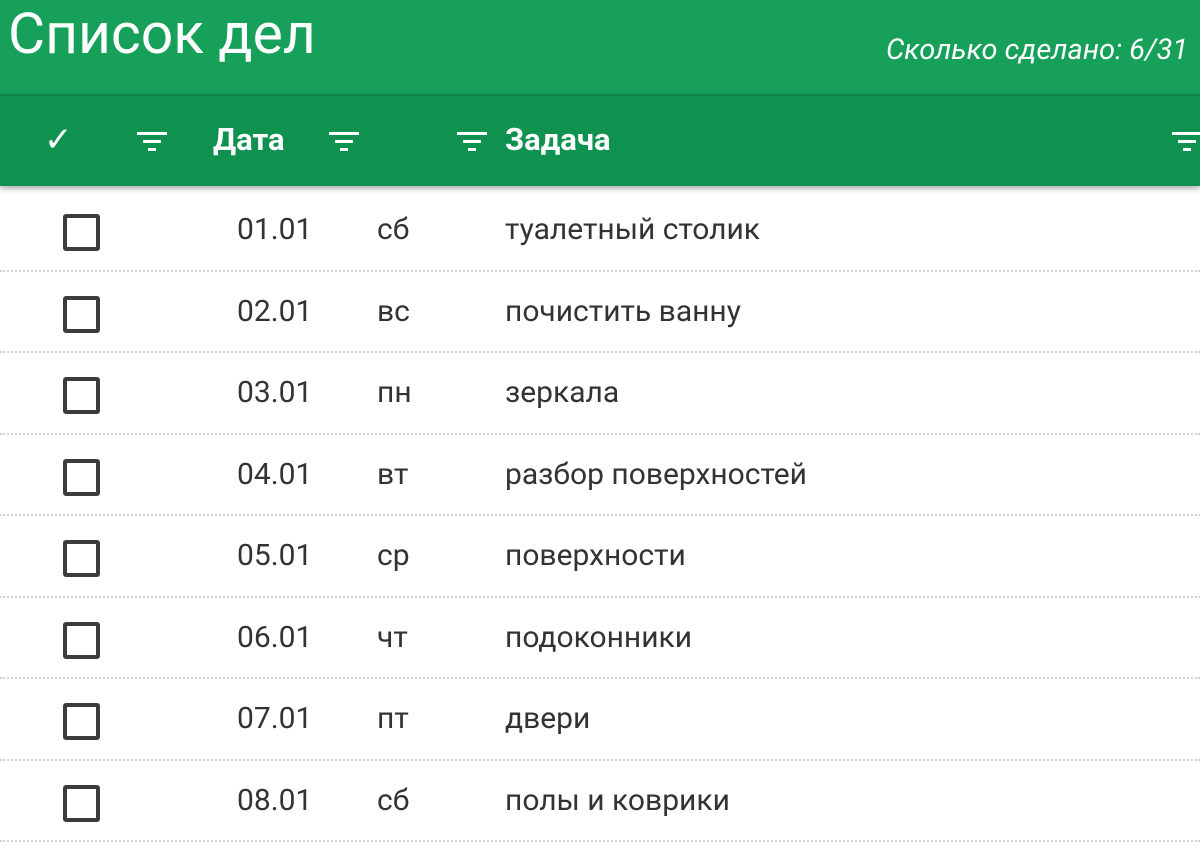 The width and height of the screenshot is (1200, 858). Describe the element at coordinates (600, 47) in the screenshot. I see `title-bar: Список дел Сколько сделано: 6/31` at that location.